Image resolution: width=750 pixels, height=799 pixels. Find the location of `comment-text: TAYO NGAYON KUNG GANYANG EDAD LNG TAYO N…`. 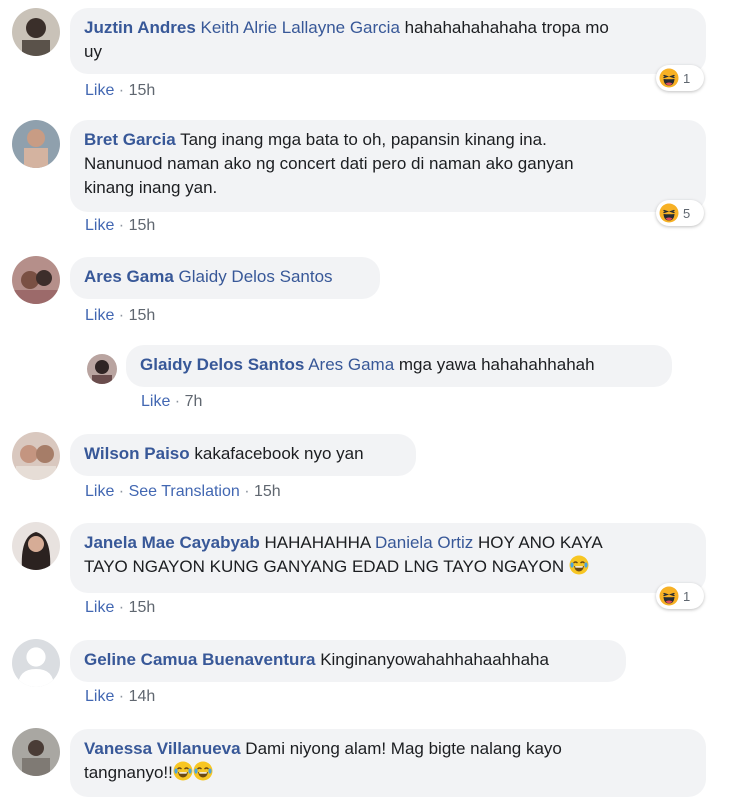

comment-text: TAYO NGAYON KUNG GANYANG EDAD LNG TAYO N… is located at coordinates (324, 566).